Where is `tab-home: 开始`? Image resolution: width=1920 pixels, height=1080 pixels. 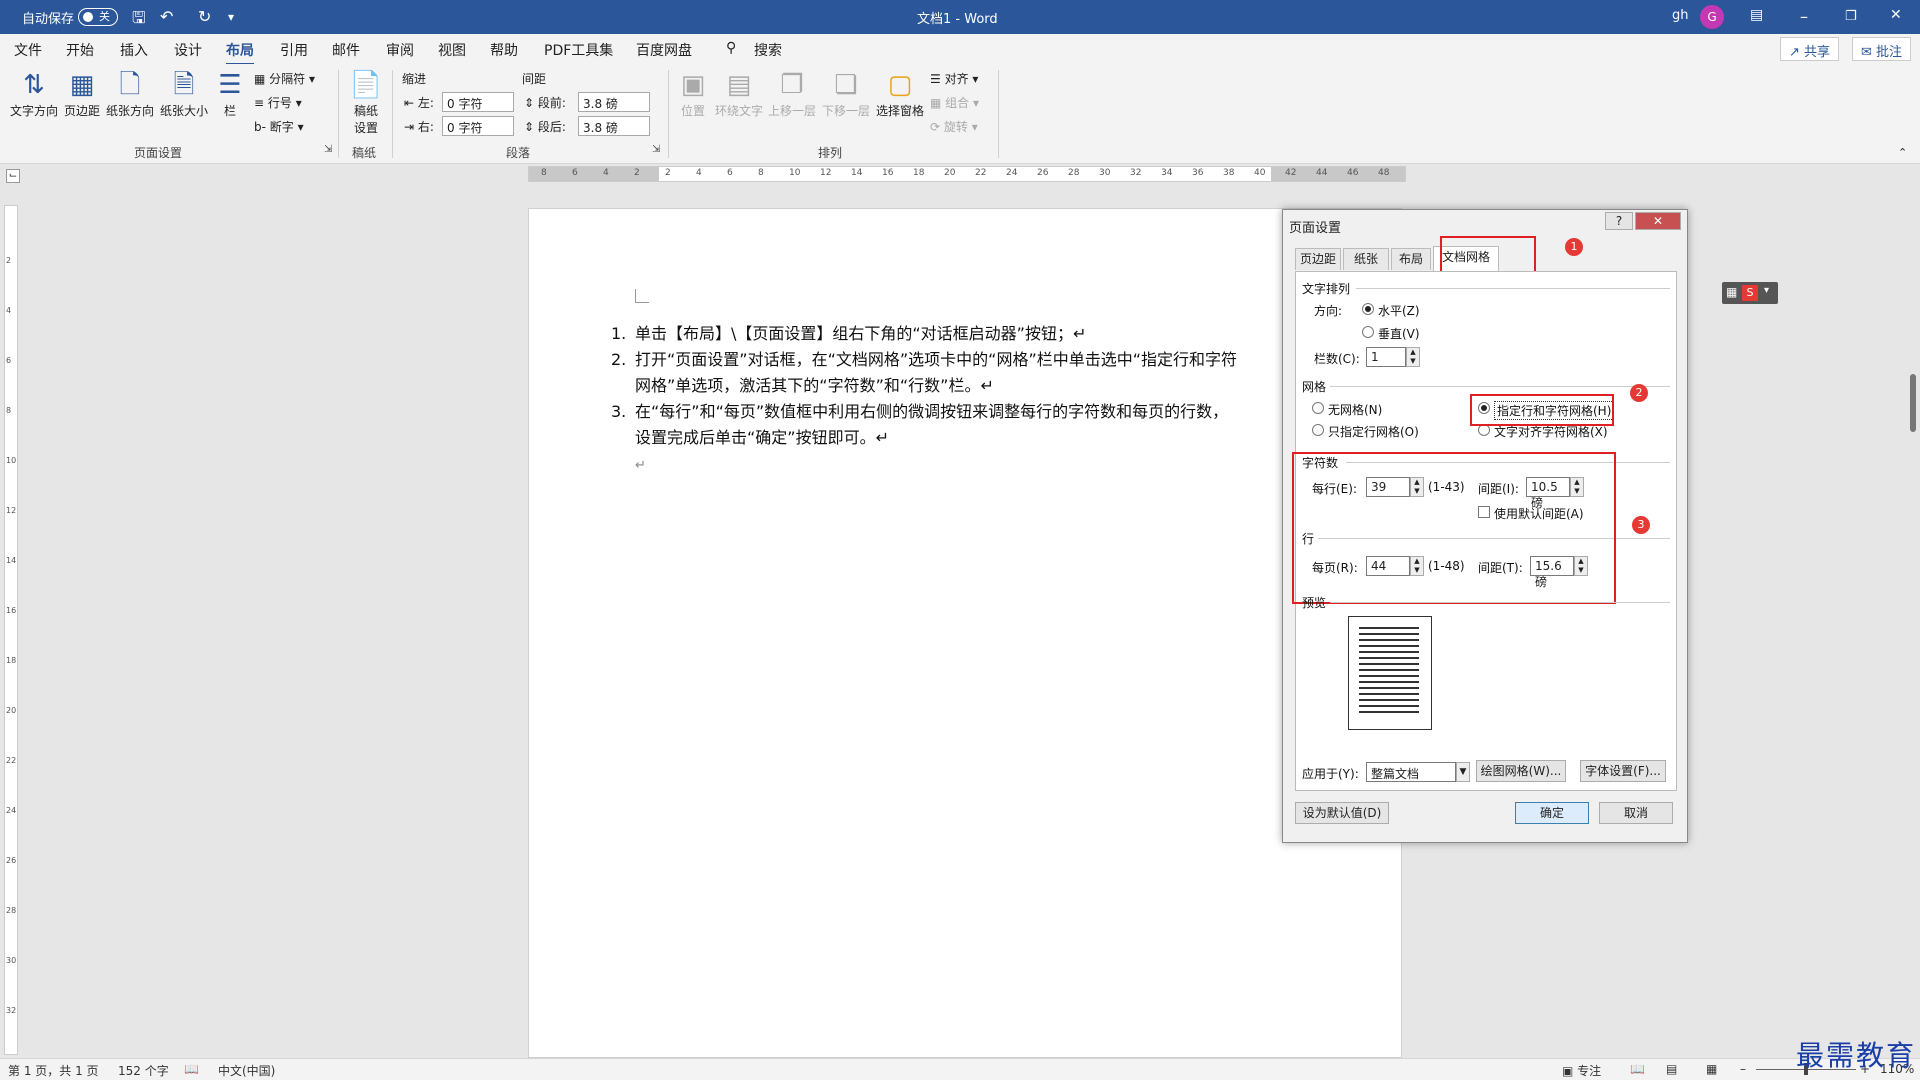
tab-home: 开始 is located at coordinates (80, 50).